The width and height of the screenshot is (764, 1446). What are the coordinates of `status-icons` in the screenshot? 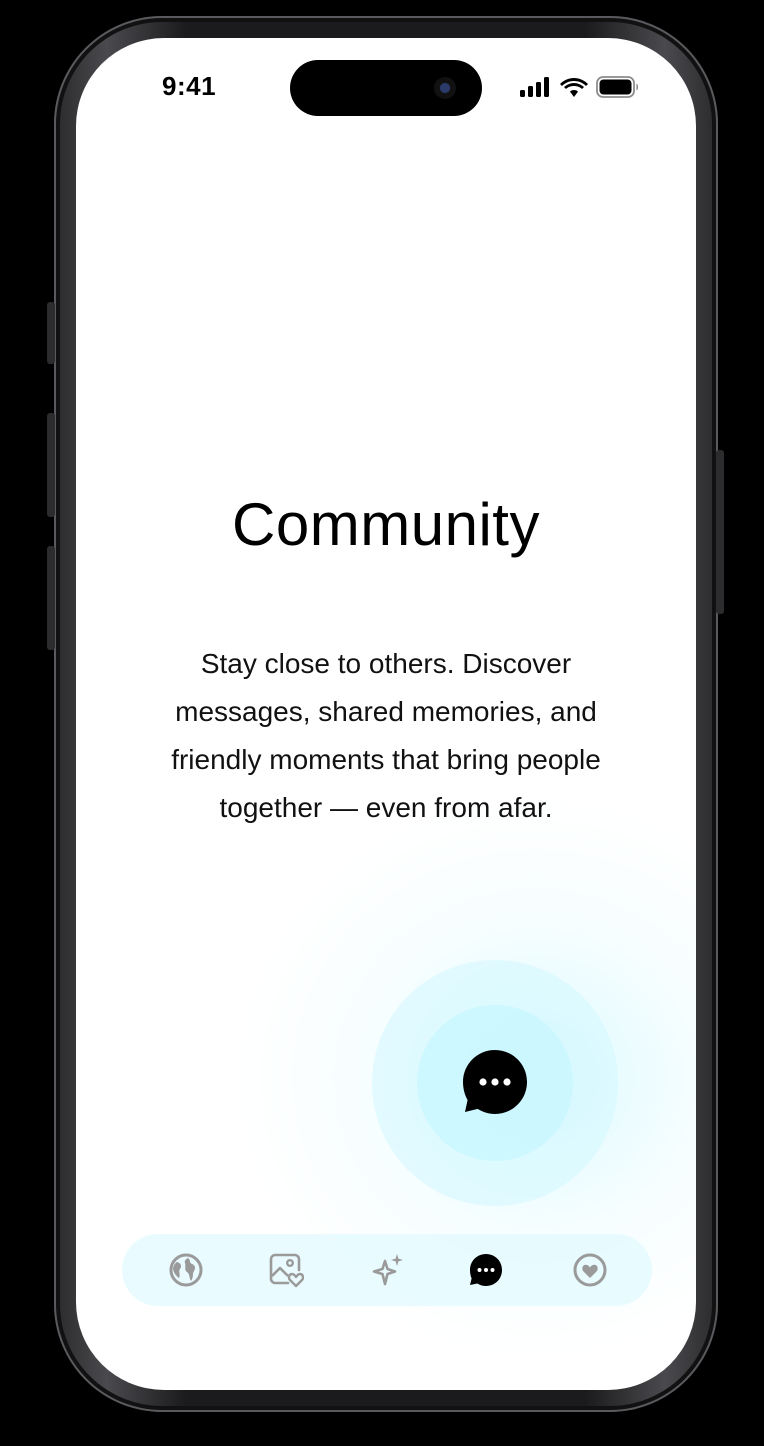 It's located at (580, 87).